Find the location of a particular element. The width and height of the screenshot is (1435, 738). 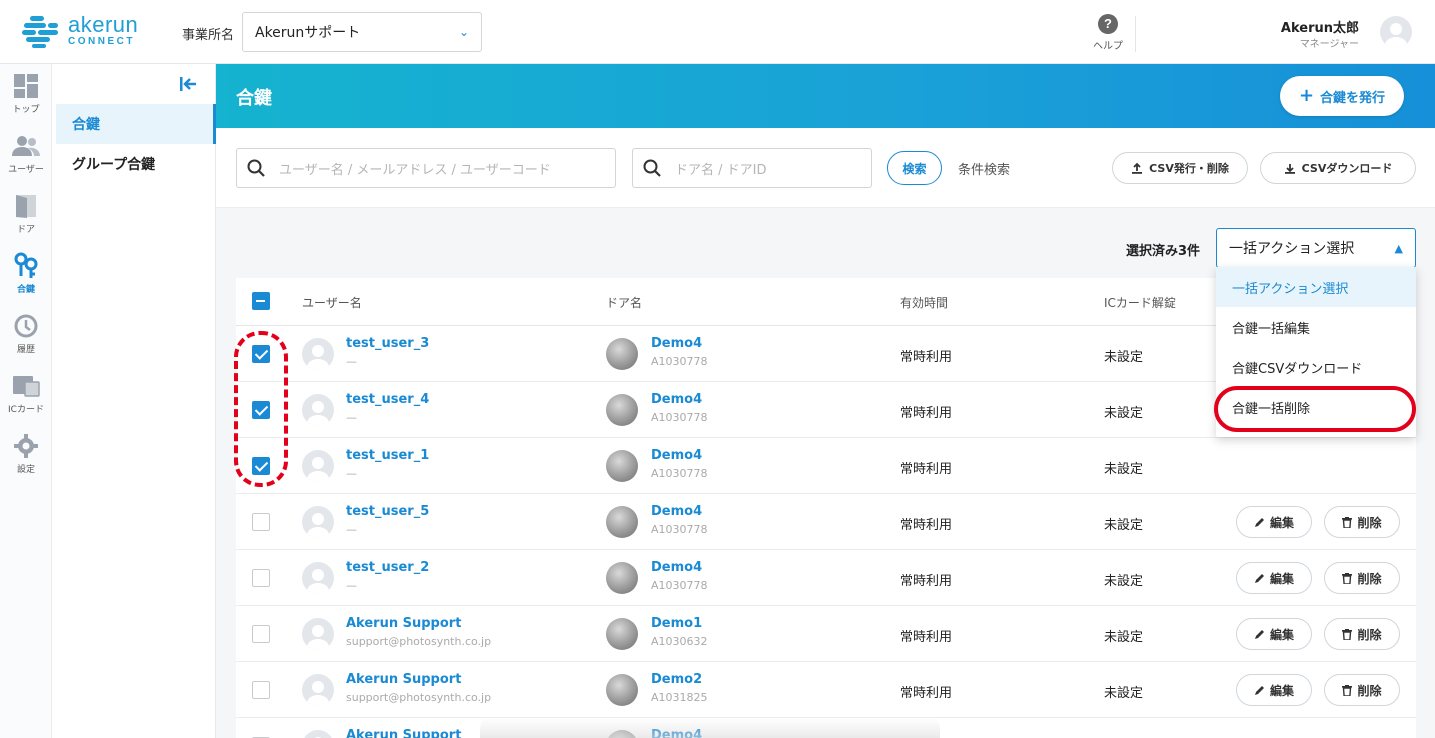

plus-icon: + is located at coordinates (1306, 95).